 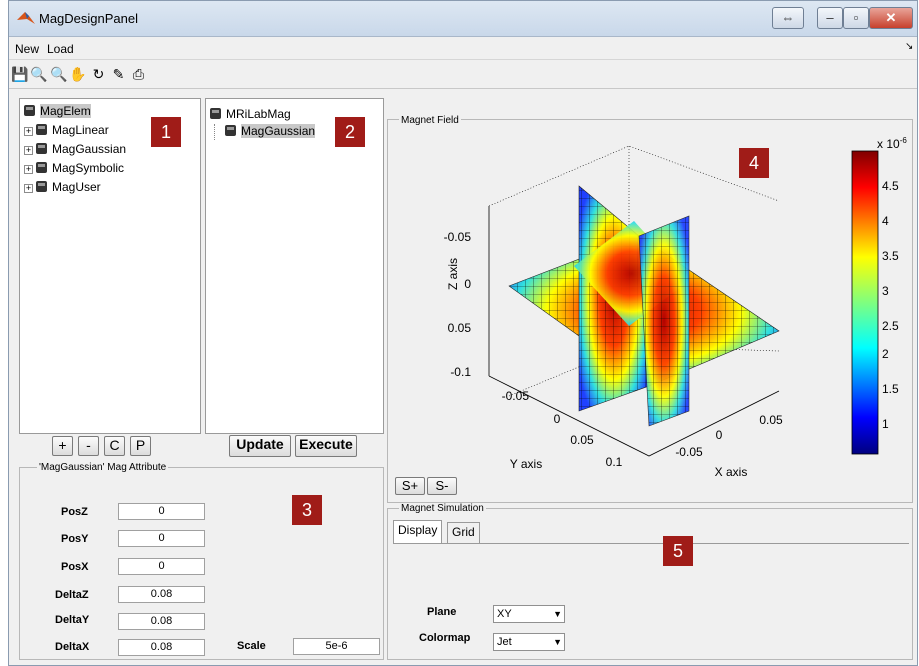 I want to click on tree-item-maglinear: + MagLinear, so click(x=66, y=131).